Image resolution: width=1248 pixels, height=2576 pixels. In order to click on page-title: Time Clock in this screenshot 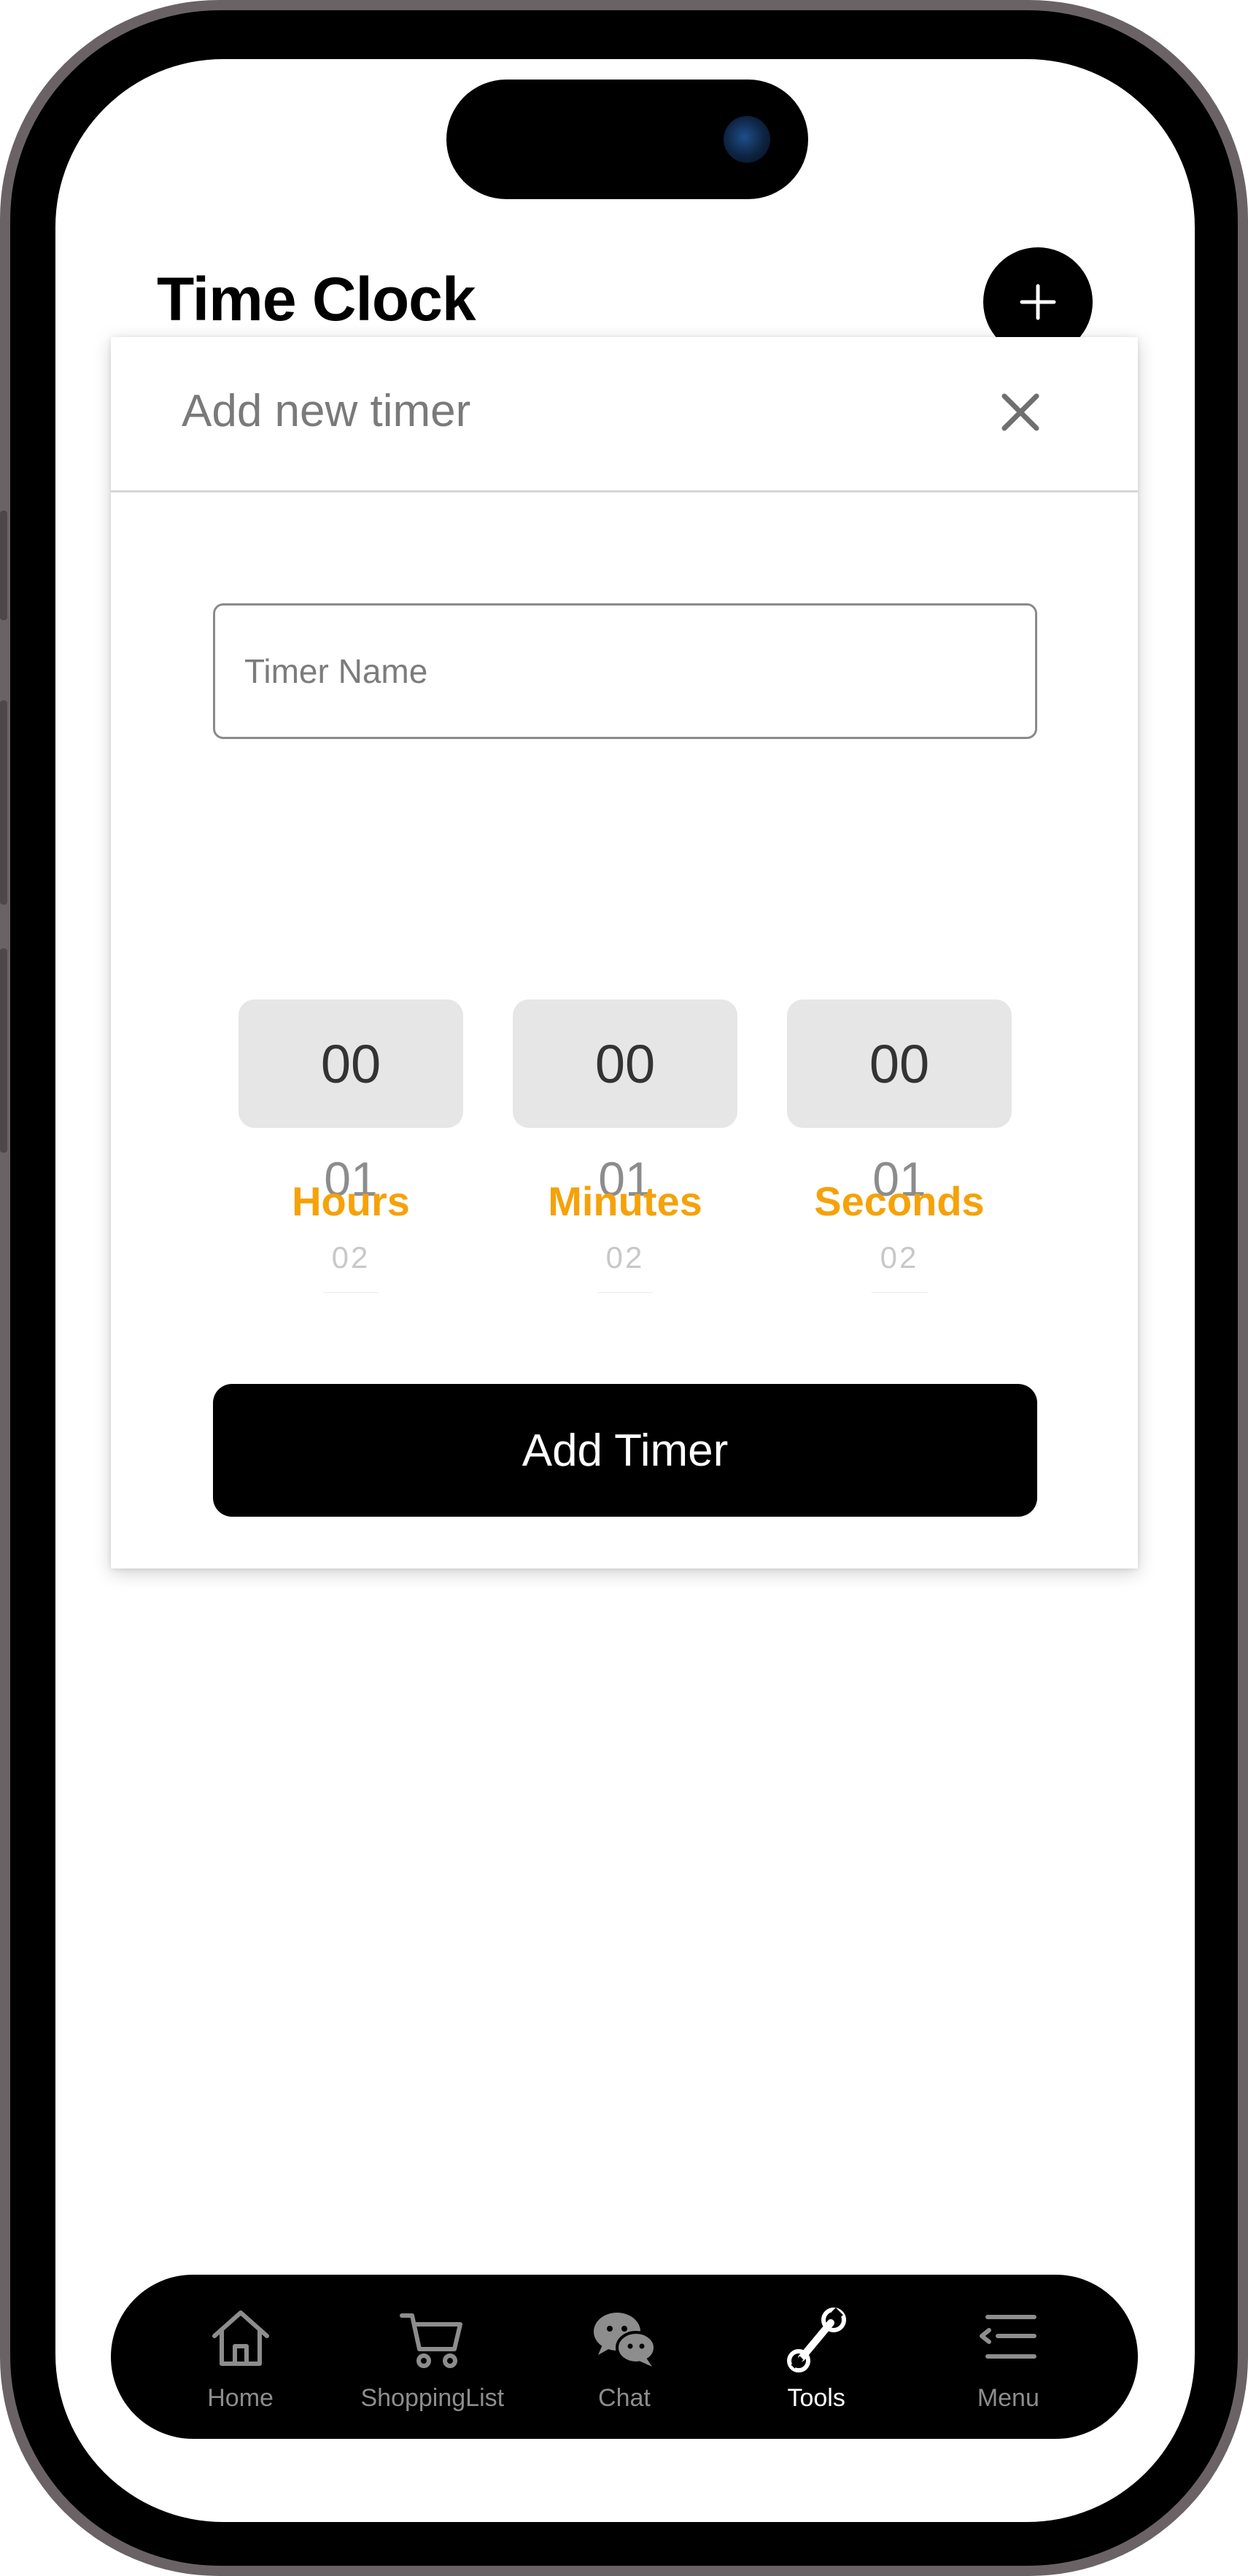, I will do `click(316, 299)`.